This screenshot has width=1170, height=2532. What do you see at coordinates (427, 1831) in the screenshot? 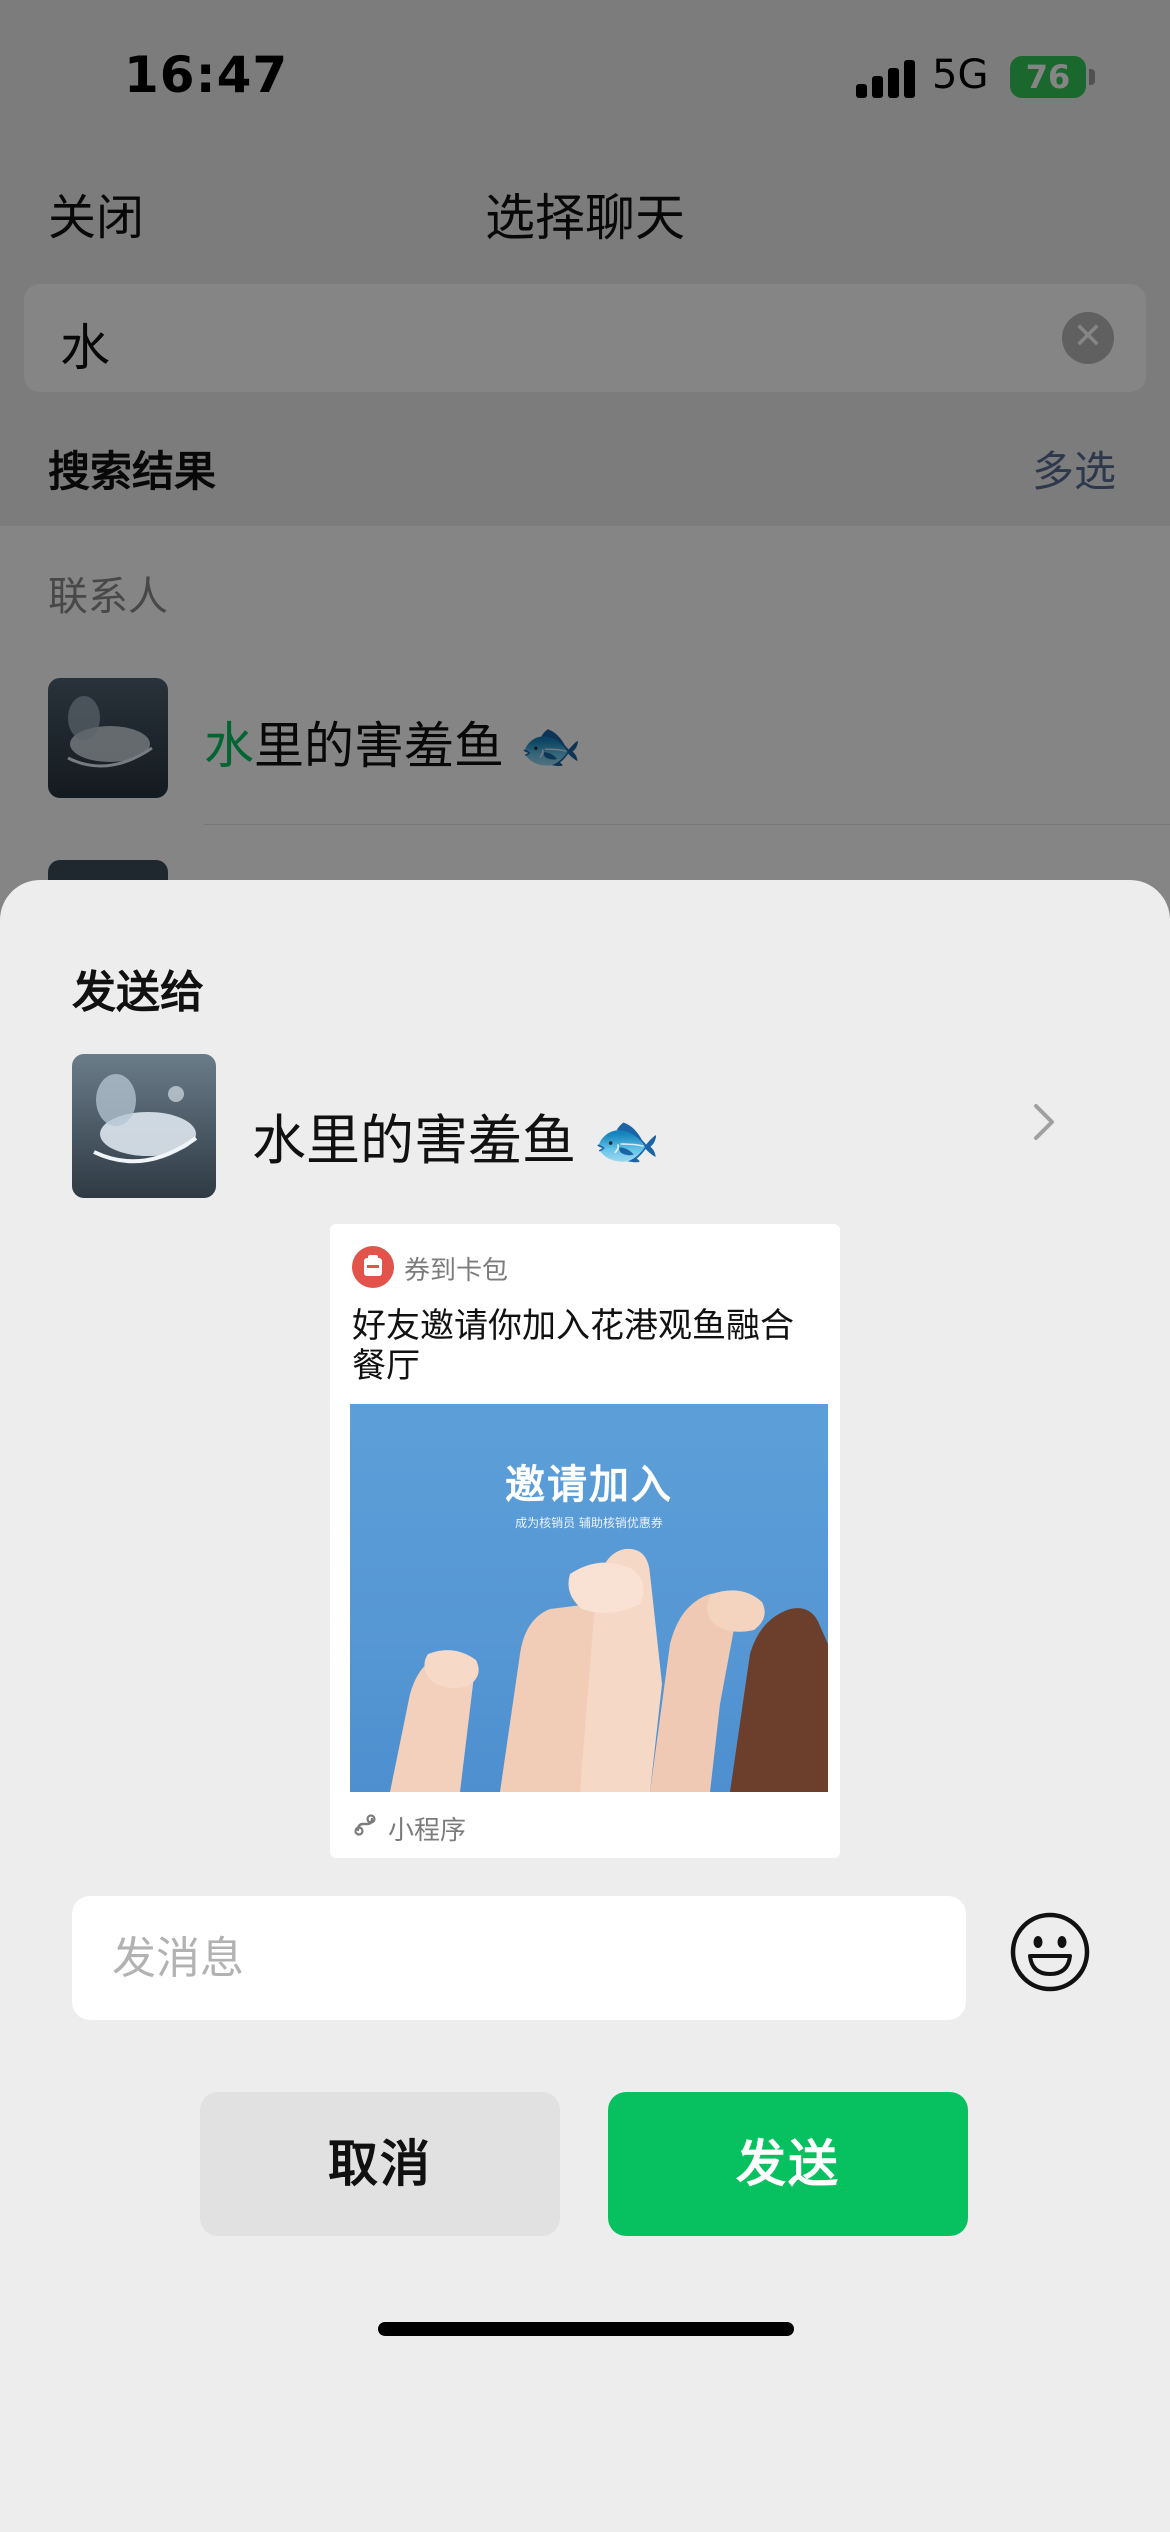
I see `card-footer-label: 小程序` at bounding box center [427, 1831].